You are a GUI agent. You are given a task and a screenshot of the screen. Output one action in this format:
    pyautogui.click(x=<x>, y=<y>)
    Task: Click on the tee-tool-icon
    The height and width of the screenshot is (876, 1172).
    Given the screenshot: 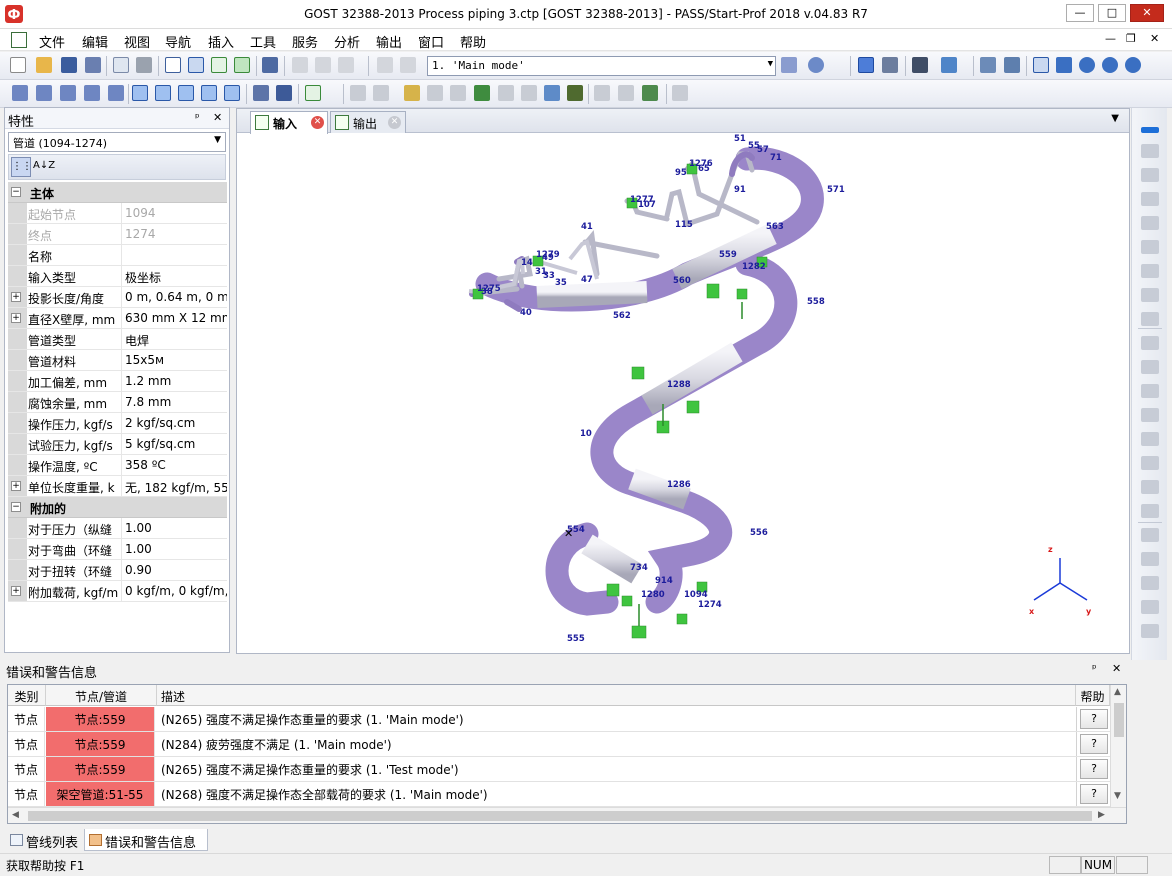 What is the action you would take?
    pyautogui.click(x=1150, y=175)
    